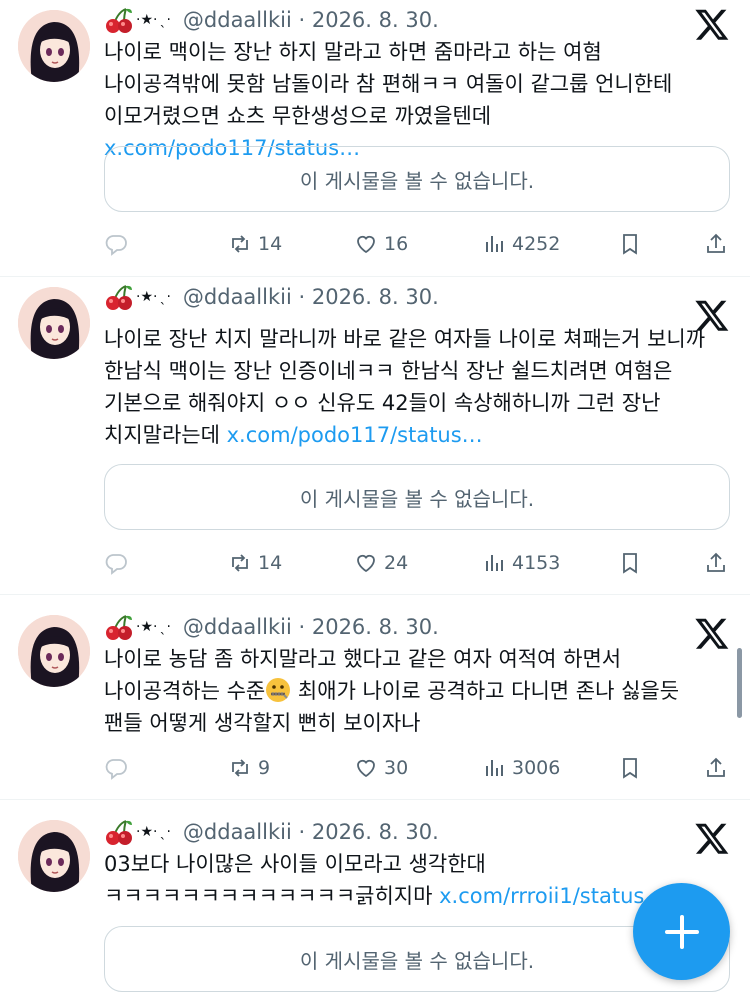 Image resolution: width=750 pixels, height=992 pixels. I want to click on like-button: 16, so click(381, 244).